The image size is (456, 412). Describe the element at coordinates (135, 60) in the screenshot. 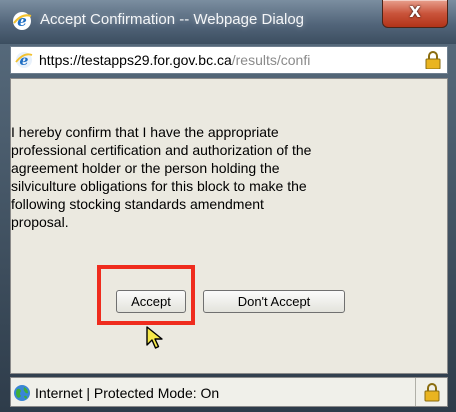

I see `url-host: https://testapps29.for.gov.bc.ca` at that location.